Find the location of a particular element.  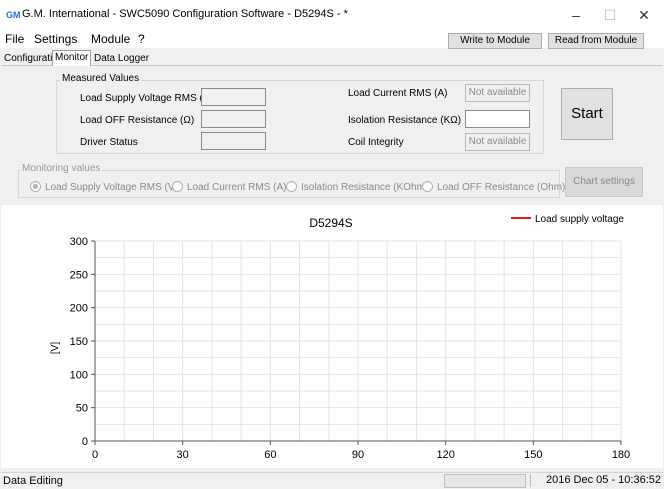

isolation-resistance-field is located at coordinates (497, 119).